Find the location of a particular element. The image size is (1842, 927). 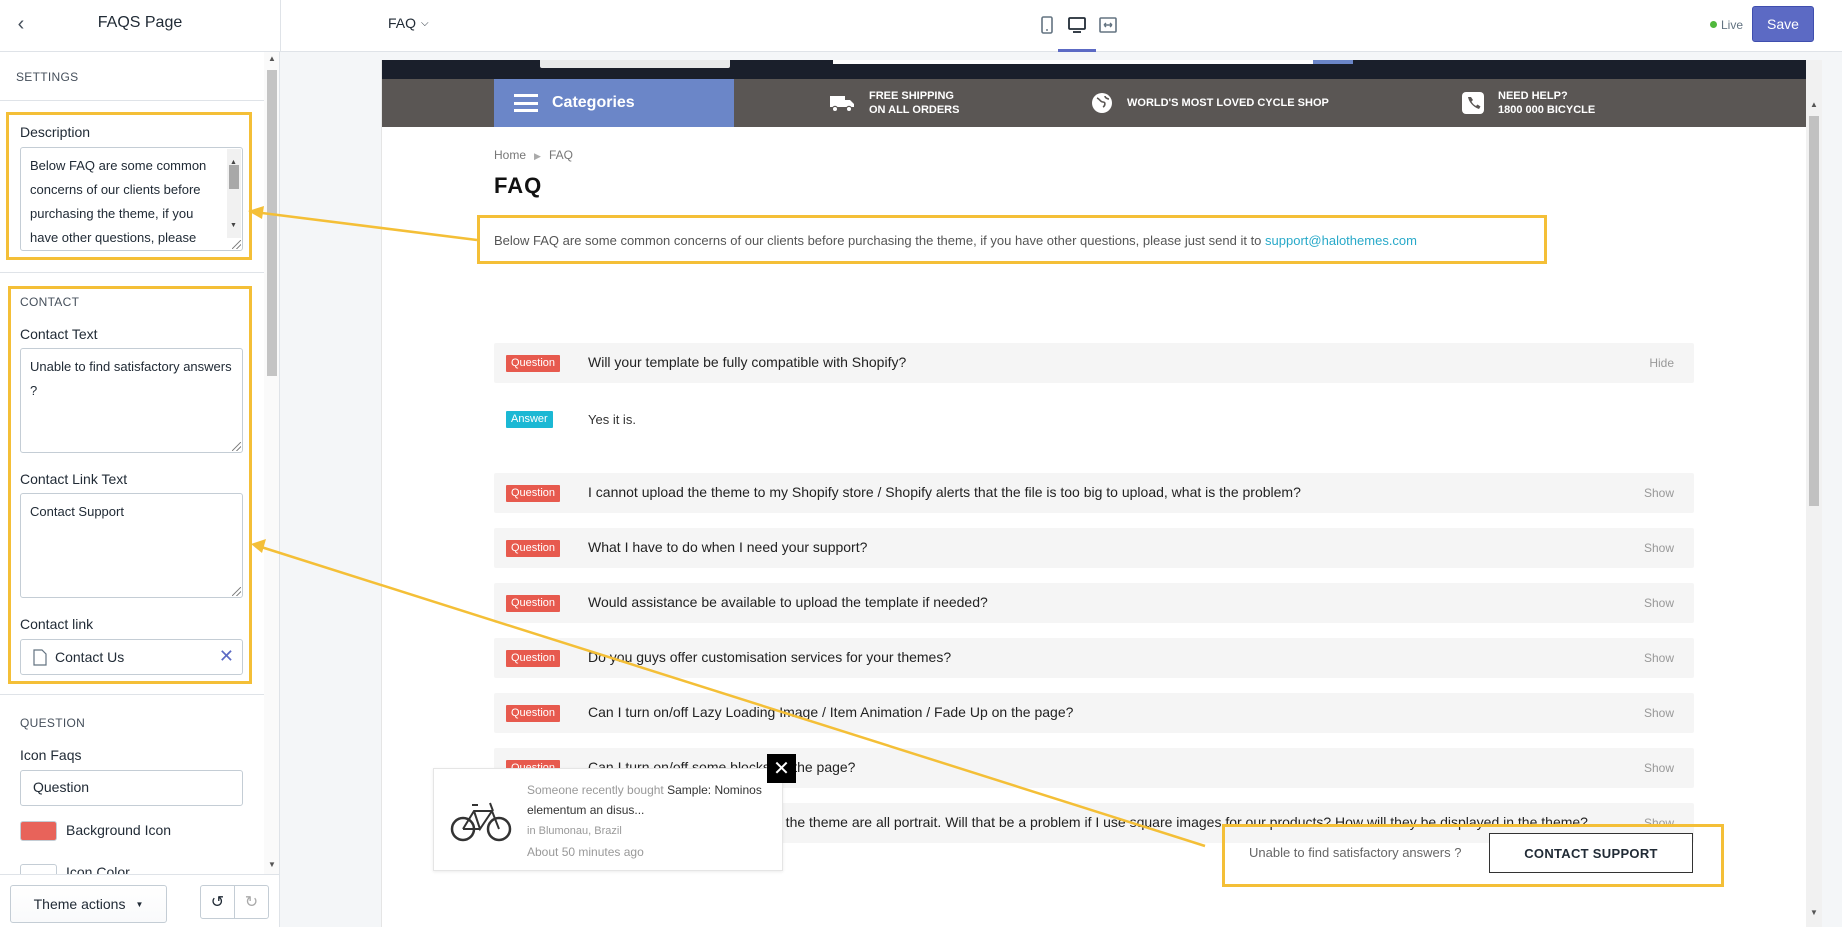

contact-link-text-label: Contact Link Text is located at coordinates (74, 479).